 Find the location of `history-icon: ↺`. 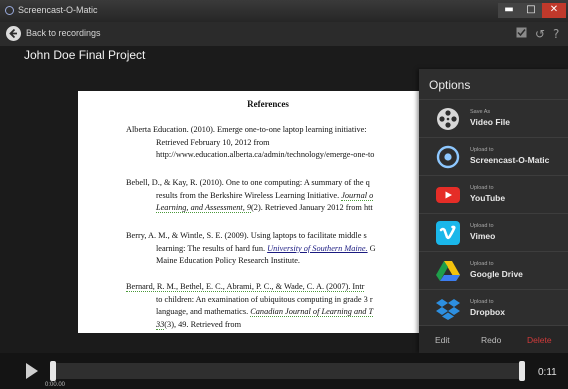

history-icon: ↺ is located at coordinates (540, 34).